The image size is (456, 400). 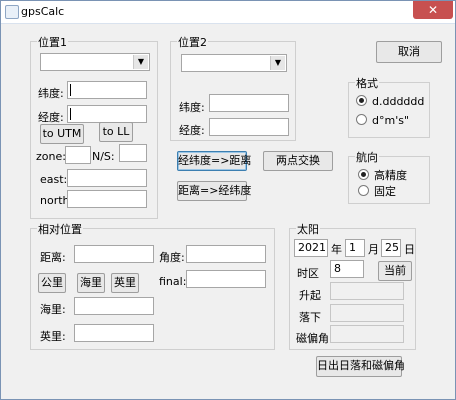 What do you see at coordinates (385, 191) in the screenshot?
I see `heading-fixed-label: 固定` at bounding box center [385, 191].